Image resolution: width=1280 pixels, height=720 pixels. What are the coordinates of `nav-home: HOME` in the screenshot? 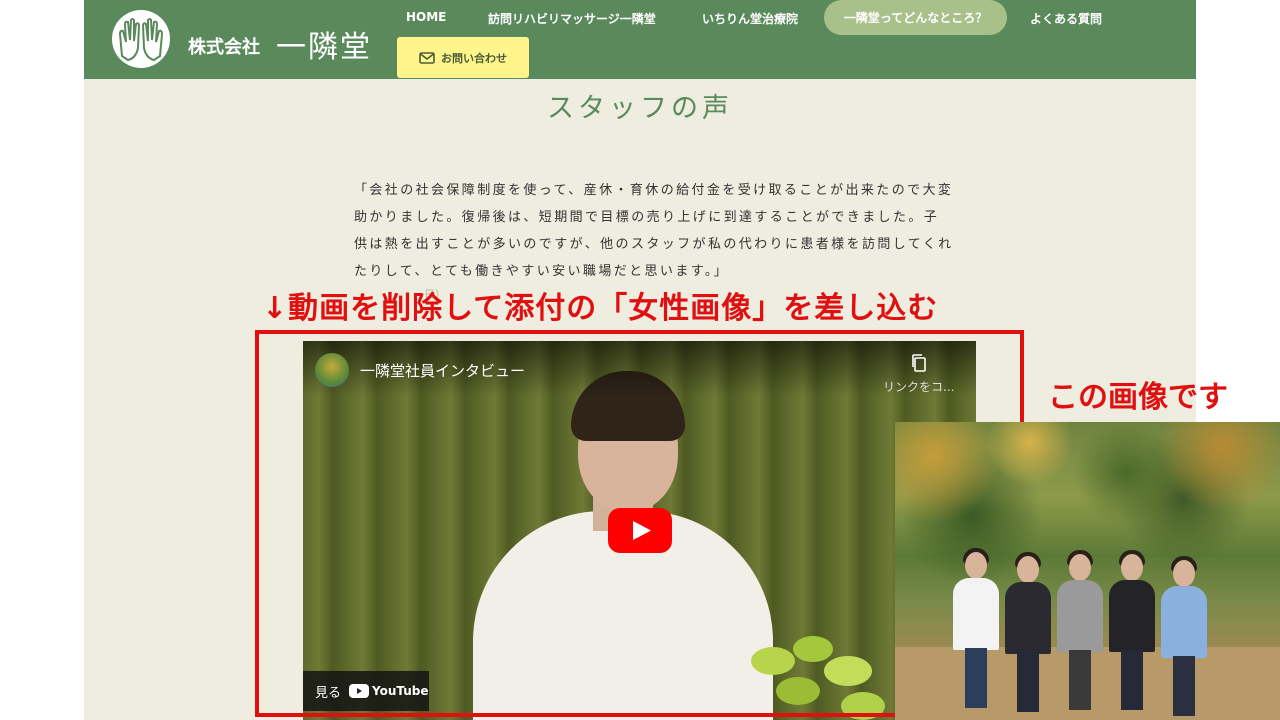 It's located at (426, 17).